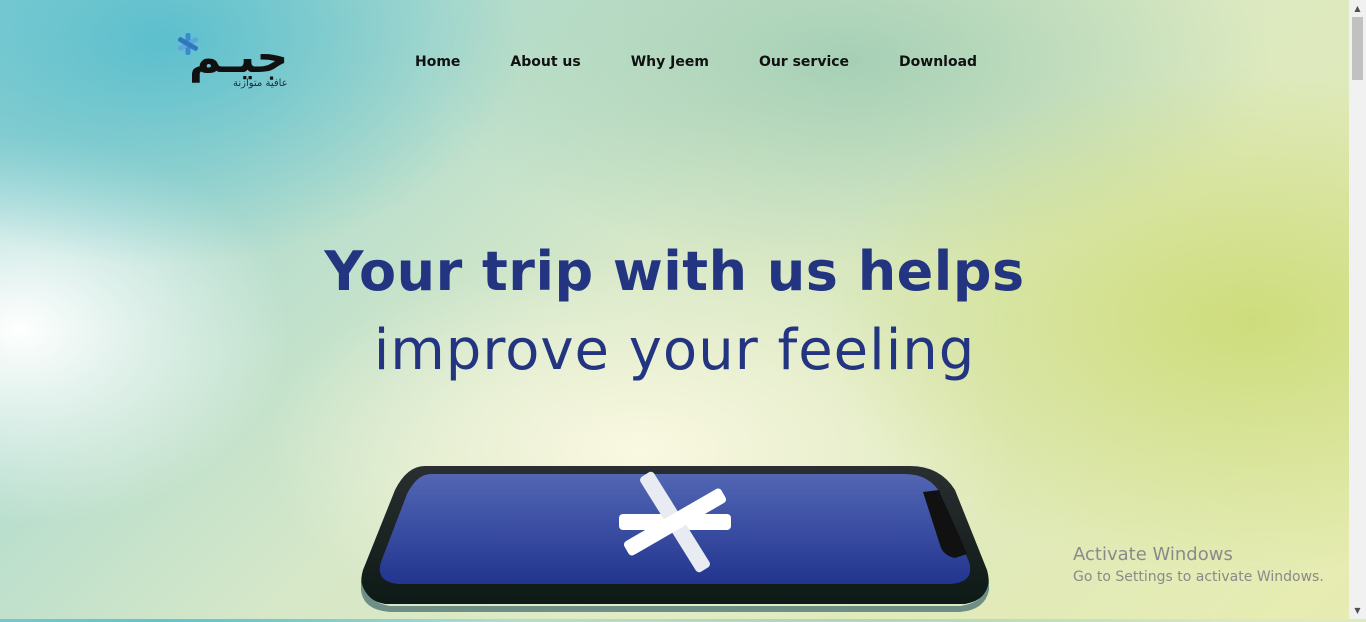 The image size is (1366, 622). Describe the element at coordinates (239, 57) in the screenshot. I see `logo-wordmark: جيـم` at that location.